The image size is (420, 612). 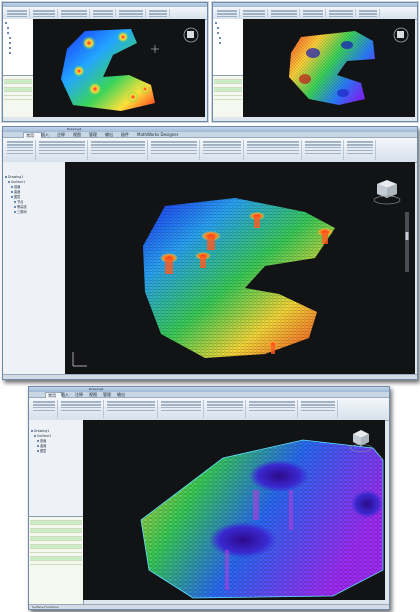 What do you see at coordinates (20, 207) in the screenshot?
I see `tree-item-5: 等高线` at bounding box center [20, 207].